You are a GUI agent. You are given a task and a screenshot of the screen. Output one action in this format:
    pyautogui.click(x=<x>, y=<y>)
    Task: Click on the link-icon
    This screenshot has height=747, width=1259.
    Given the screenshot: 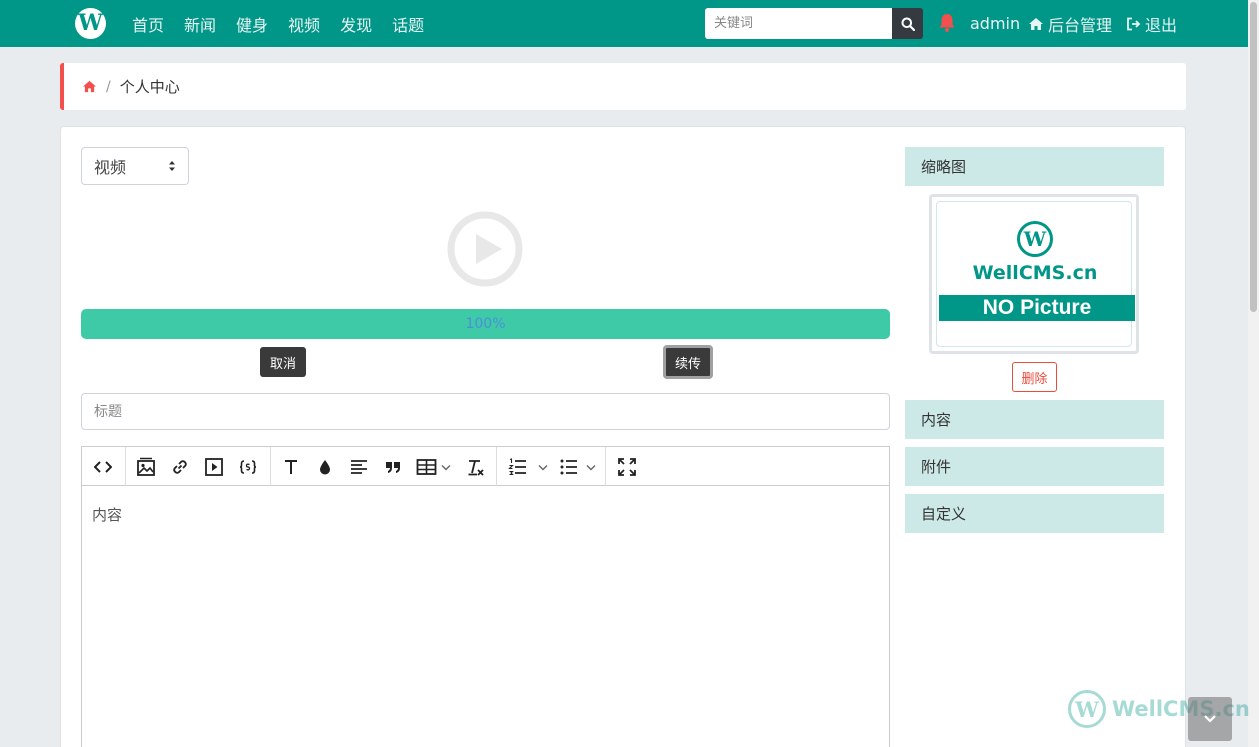 What is the action you would take?
    pyautogui.click(x=180, y=467)
    